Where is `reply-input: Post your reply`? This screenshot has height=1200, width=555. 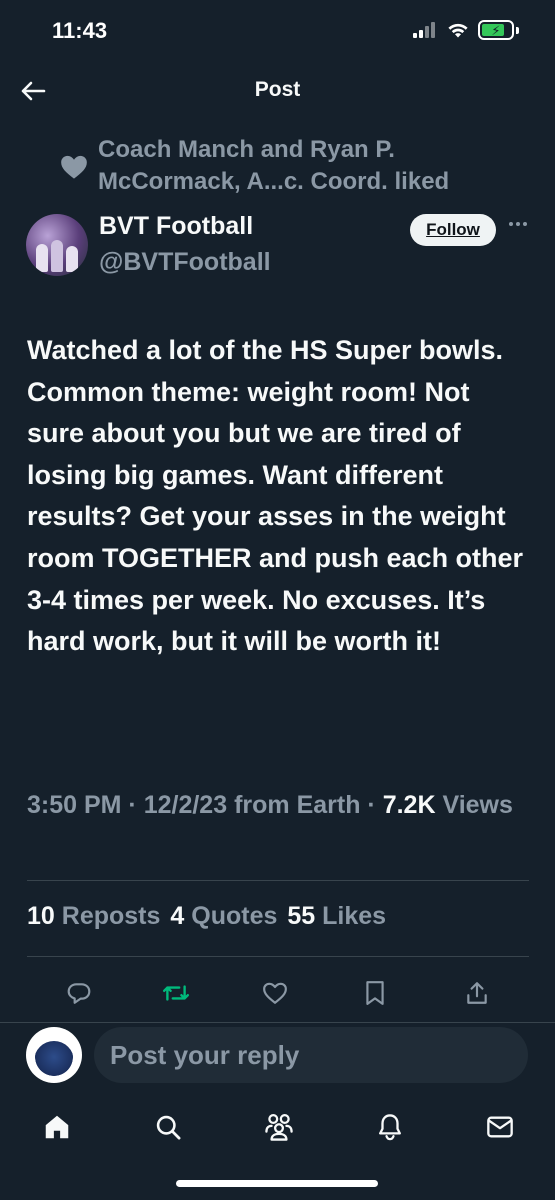 reply-input: Post your reply is located at coordinates (311, 1055).